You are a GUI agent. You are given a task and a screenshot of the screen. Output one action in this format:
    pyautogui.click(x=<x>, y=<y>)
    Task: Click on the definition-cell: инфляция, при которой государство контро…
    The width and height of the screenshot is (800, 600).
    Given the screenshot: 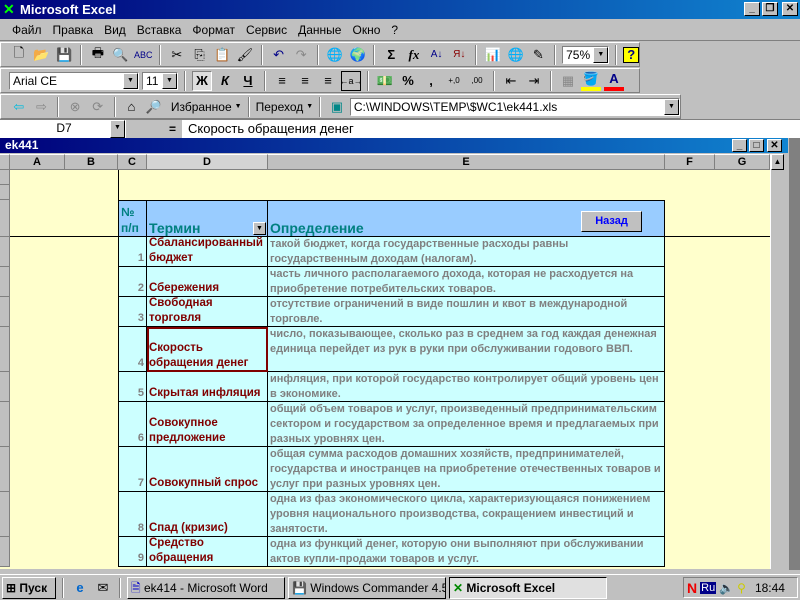 What is the action you would take?
    pyautogui.click(x=466, y=387)
    